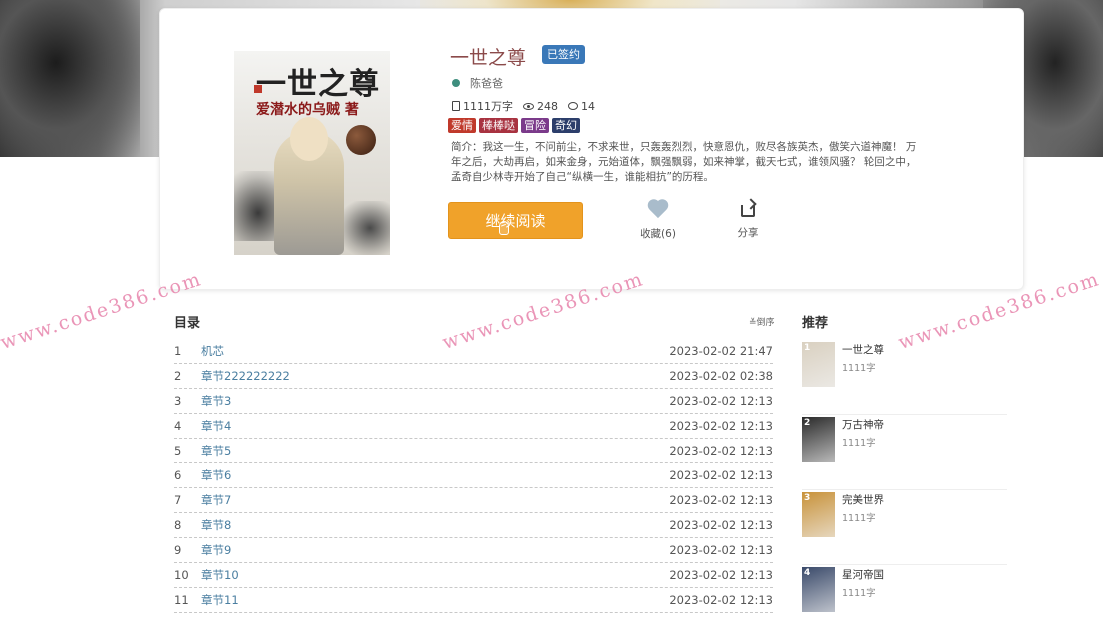  Describe the element at coordinates (563, 54) in the screenshot. I see `signed-badge: 已签约` at that location.